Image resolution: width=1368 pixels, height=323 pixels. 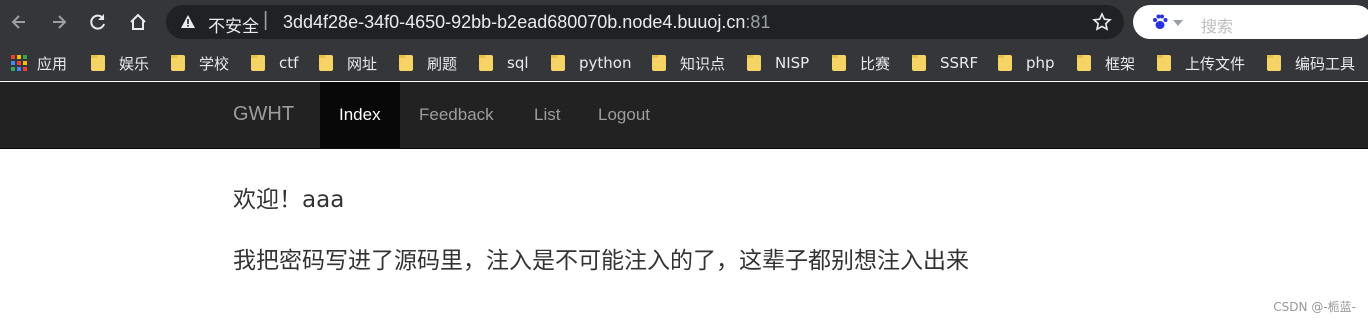 I want to click on security-label: 不安全, so click(x=233, y=24).